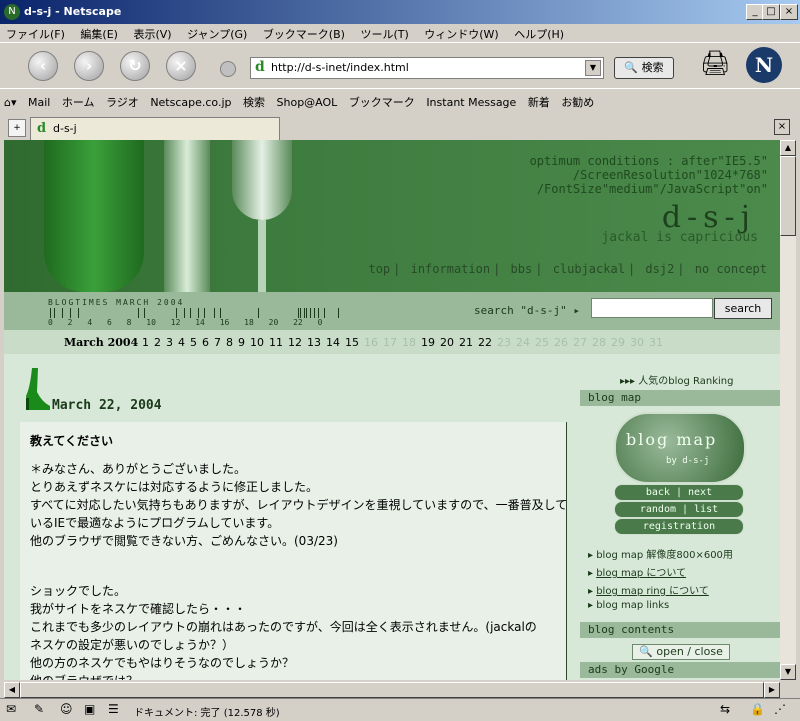  Describe the element at coordinates (122, 101) in the screenshot. I see `toolbar-radio: ラジオ` at that location.